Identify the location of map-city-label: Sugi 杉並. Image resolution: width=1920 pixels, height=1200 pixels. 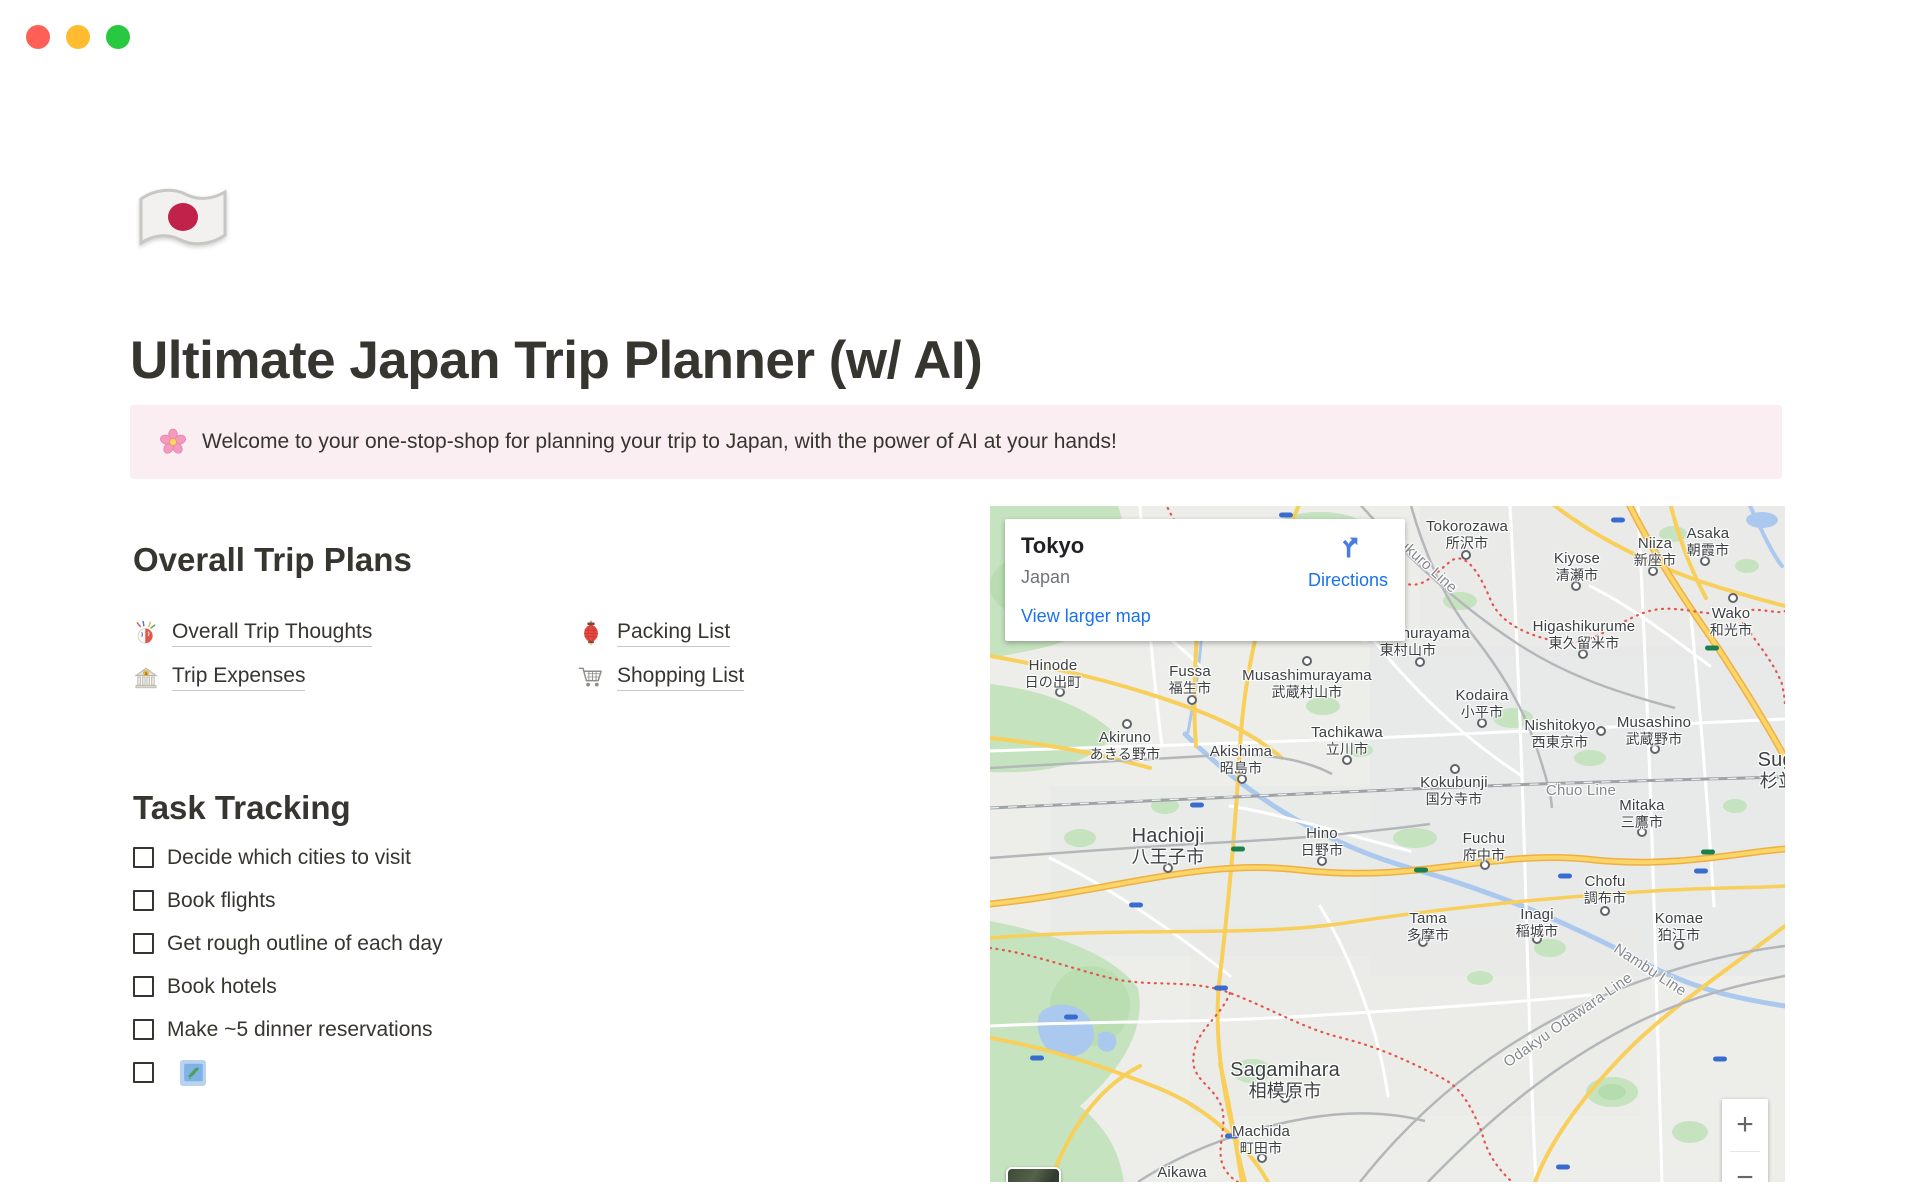
(1771, 770).